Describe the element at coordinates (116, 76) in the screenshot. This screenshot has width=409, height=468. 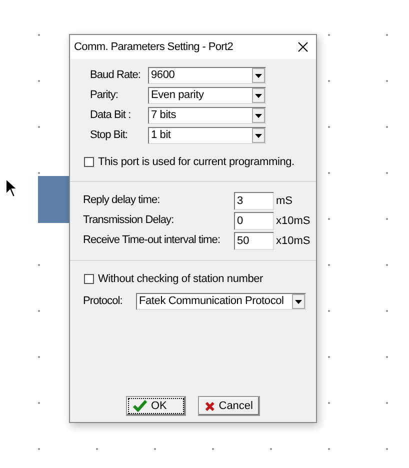
I see `field-label: Baud Rate:` at that location.